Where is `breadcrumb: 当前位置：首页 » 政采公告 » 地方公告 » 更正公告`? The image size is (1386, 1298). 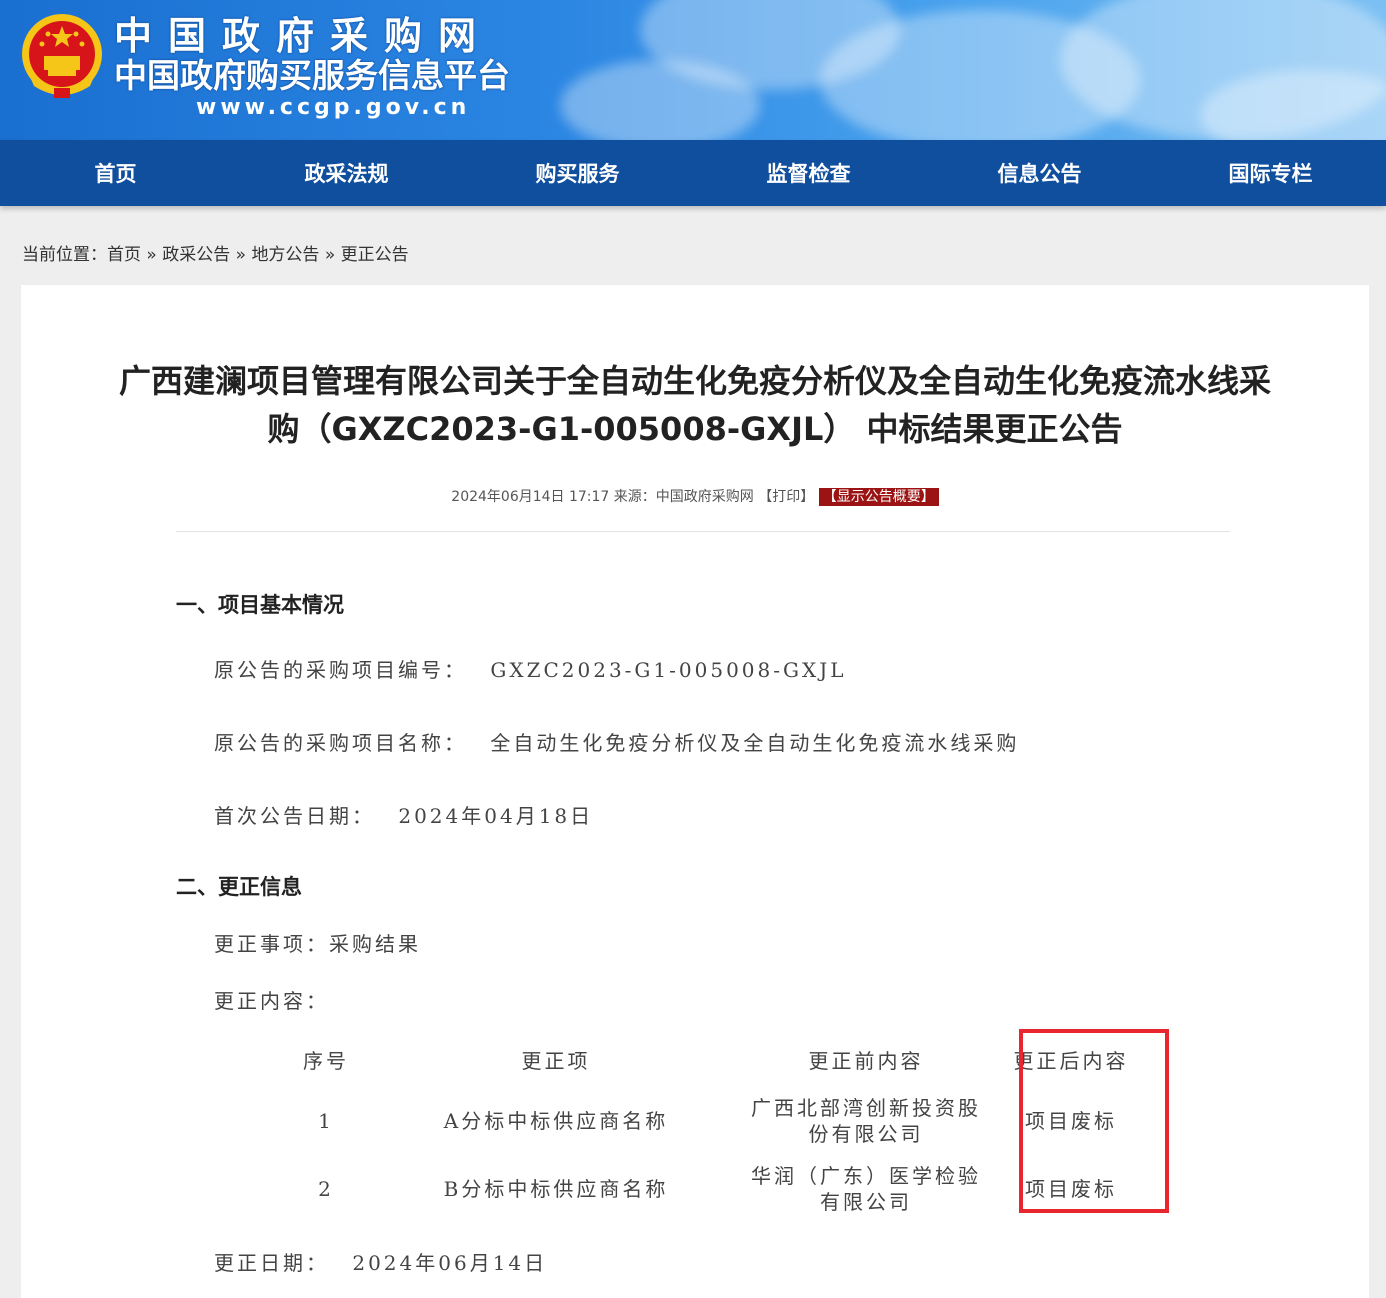
breadcrumb: 当前位置：首页 » 政采公告 » 地方公告 » 更正公告 is located at coordinates (215, 255).